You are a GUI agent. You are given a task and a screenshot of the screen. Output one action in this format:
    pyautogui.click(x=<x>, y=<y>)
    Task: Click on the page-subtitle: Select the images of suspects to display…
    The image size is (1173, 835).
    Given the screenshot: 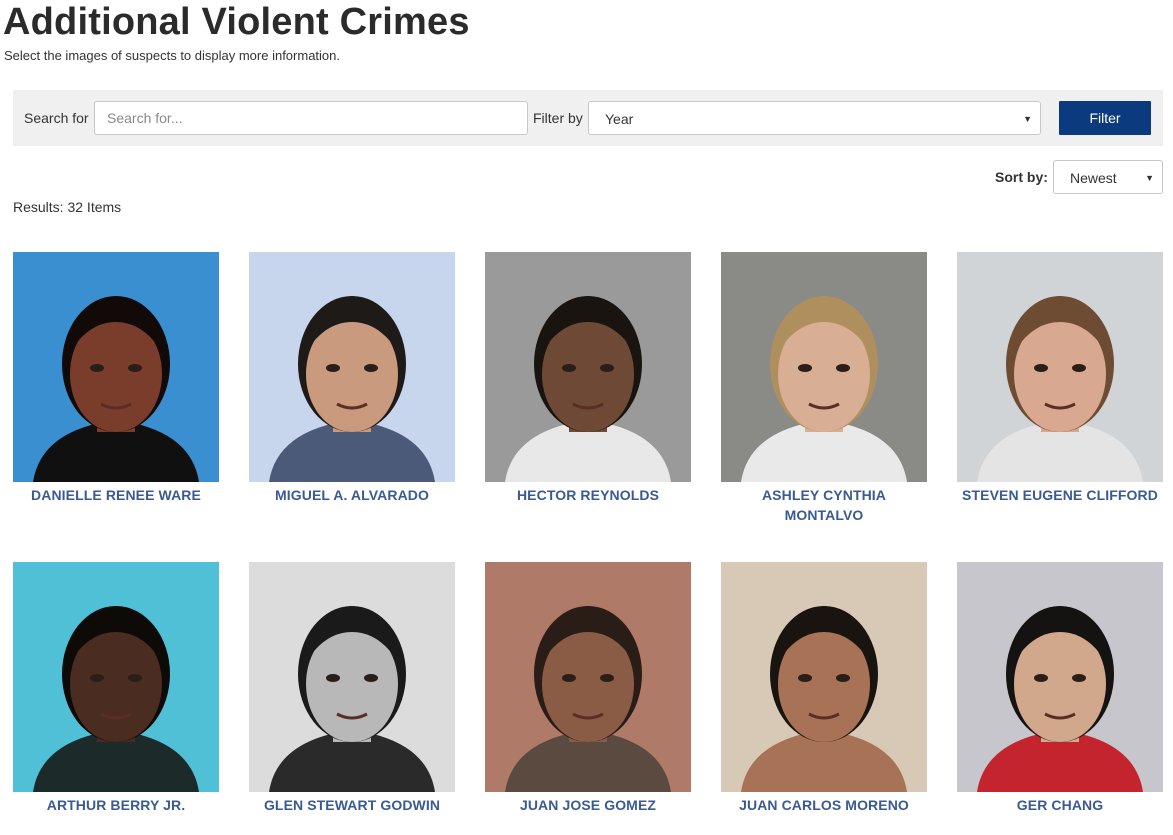 What is the action you would take?
    pyautogui.click(x=172, y=55)
    